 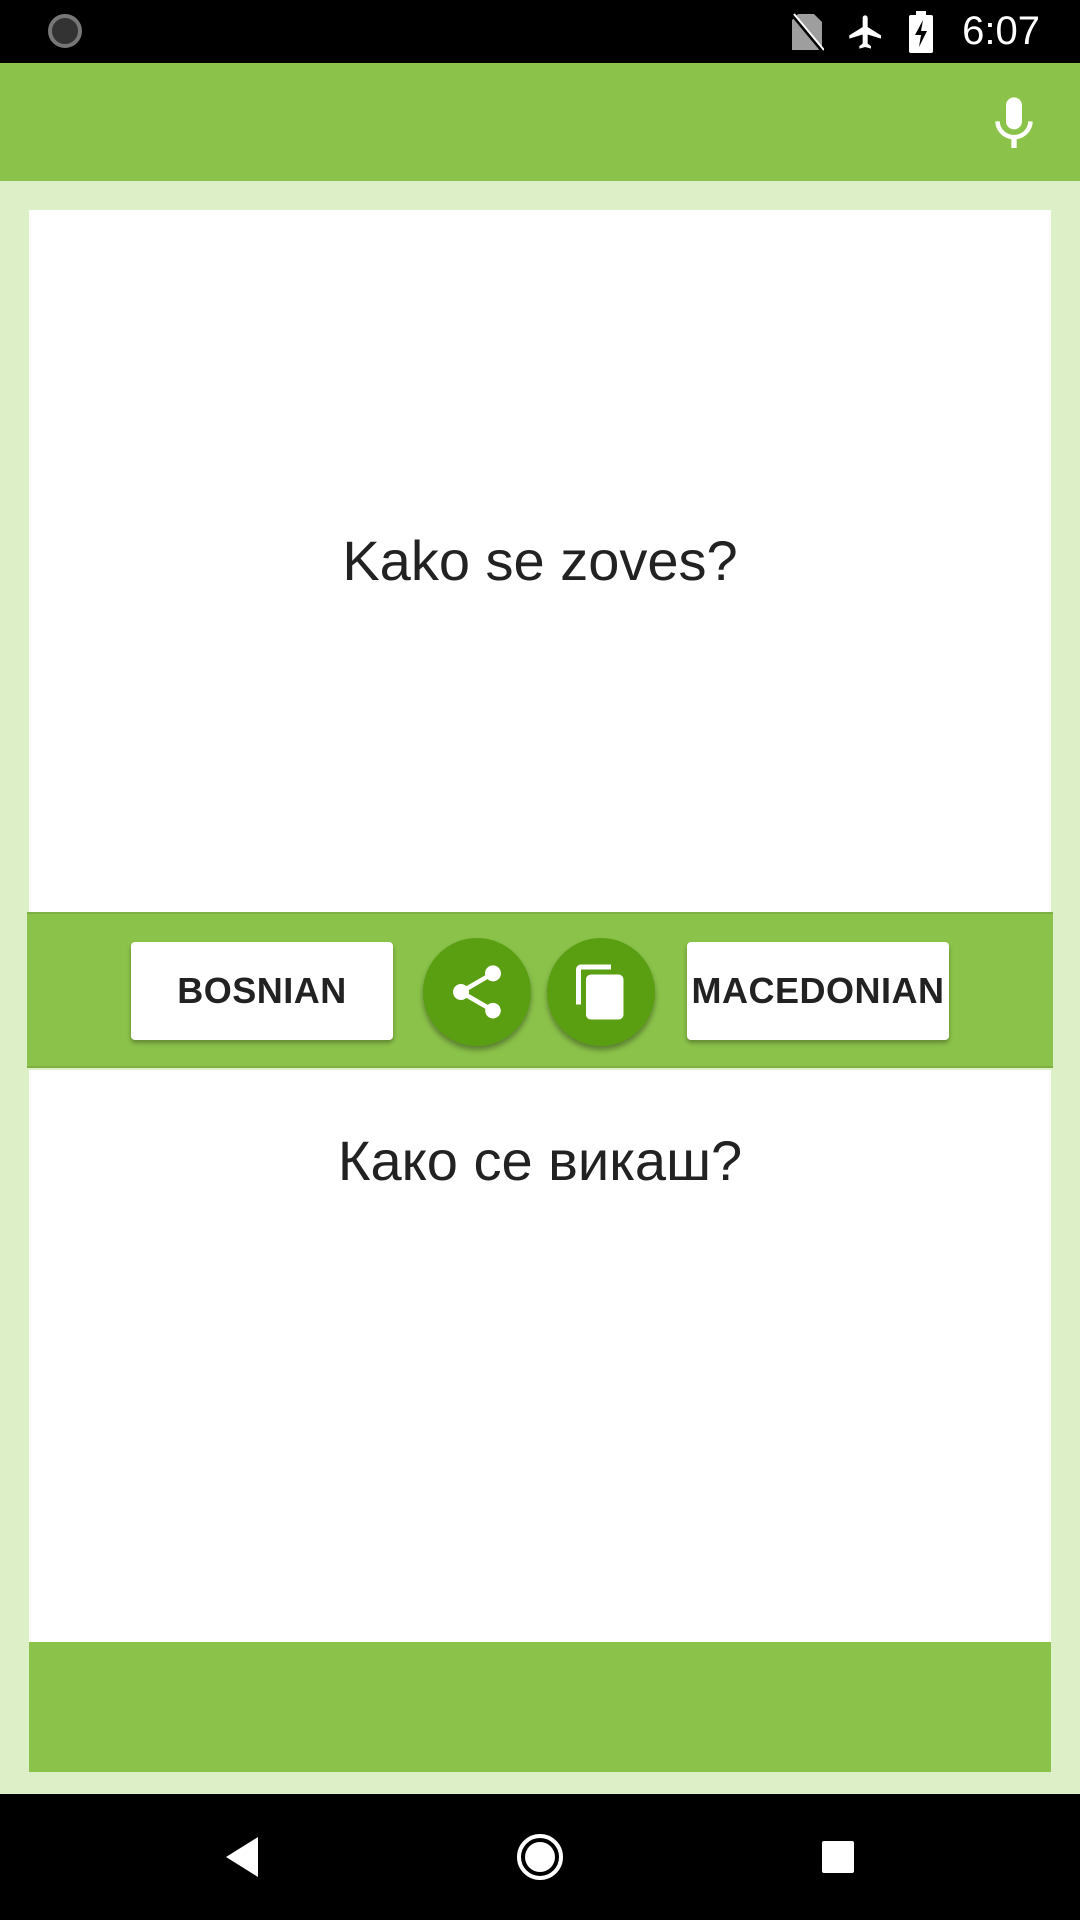 I want to click on banner-area, so click(x=540, y=1707).